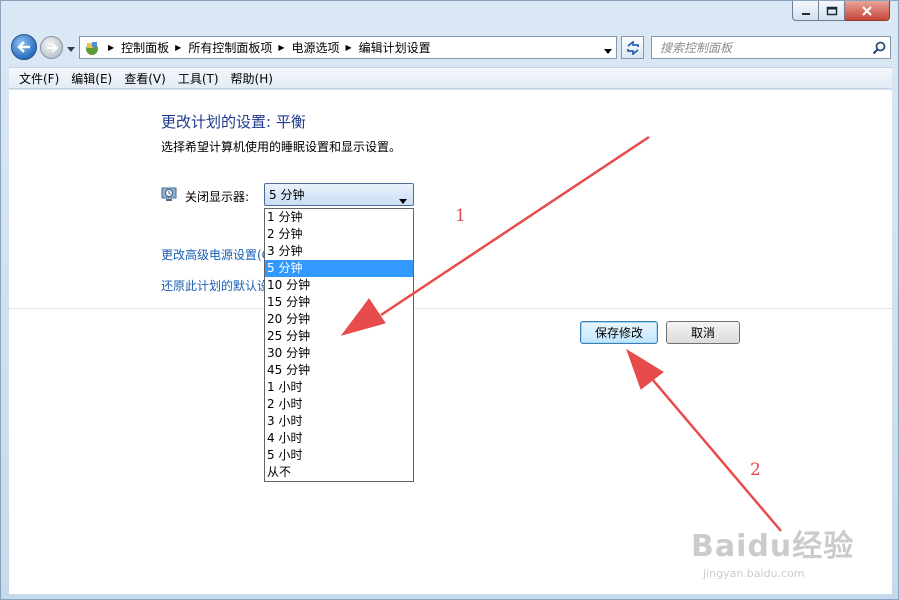  I want to click on turn-off-display-label: 关闭显示器:, so click(217, 197).